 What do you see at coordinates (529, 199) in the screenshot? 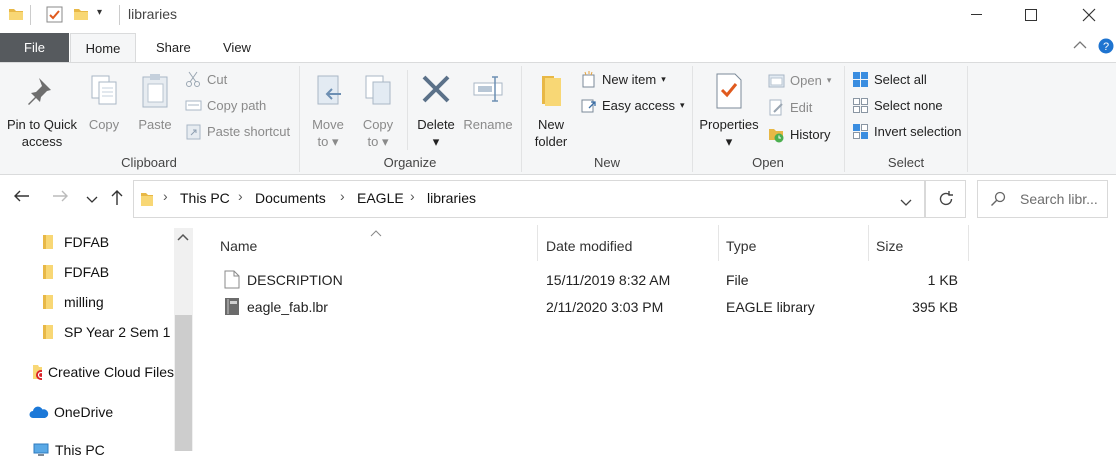
I see `address-bar` at bounding box center [529, 199].